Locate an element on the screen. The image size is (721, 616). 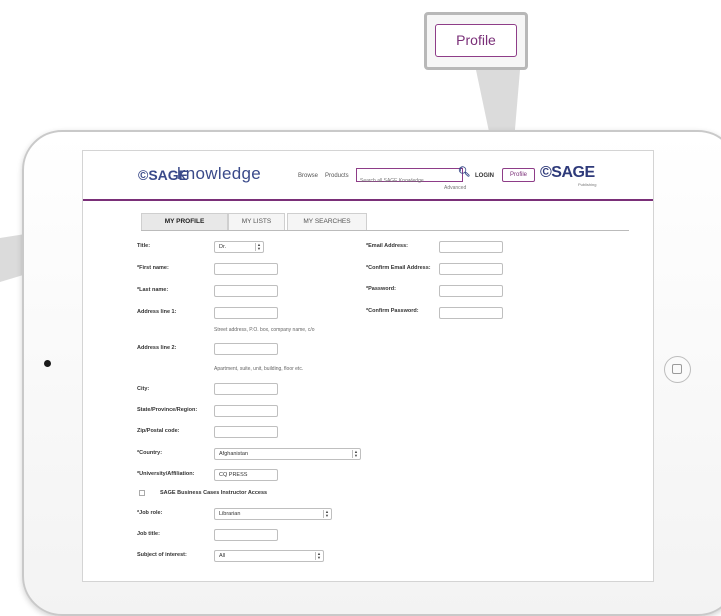
search-icon: 🔍︎ is located at coordinates (464, 172).